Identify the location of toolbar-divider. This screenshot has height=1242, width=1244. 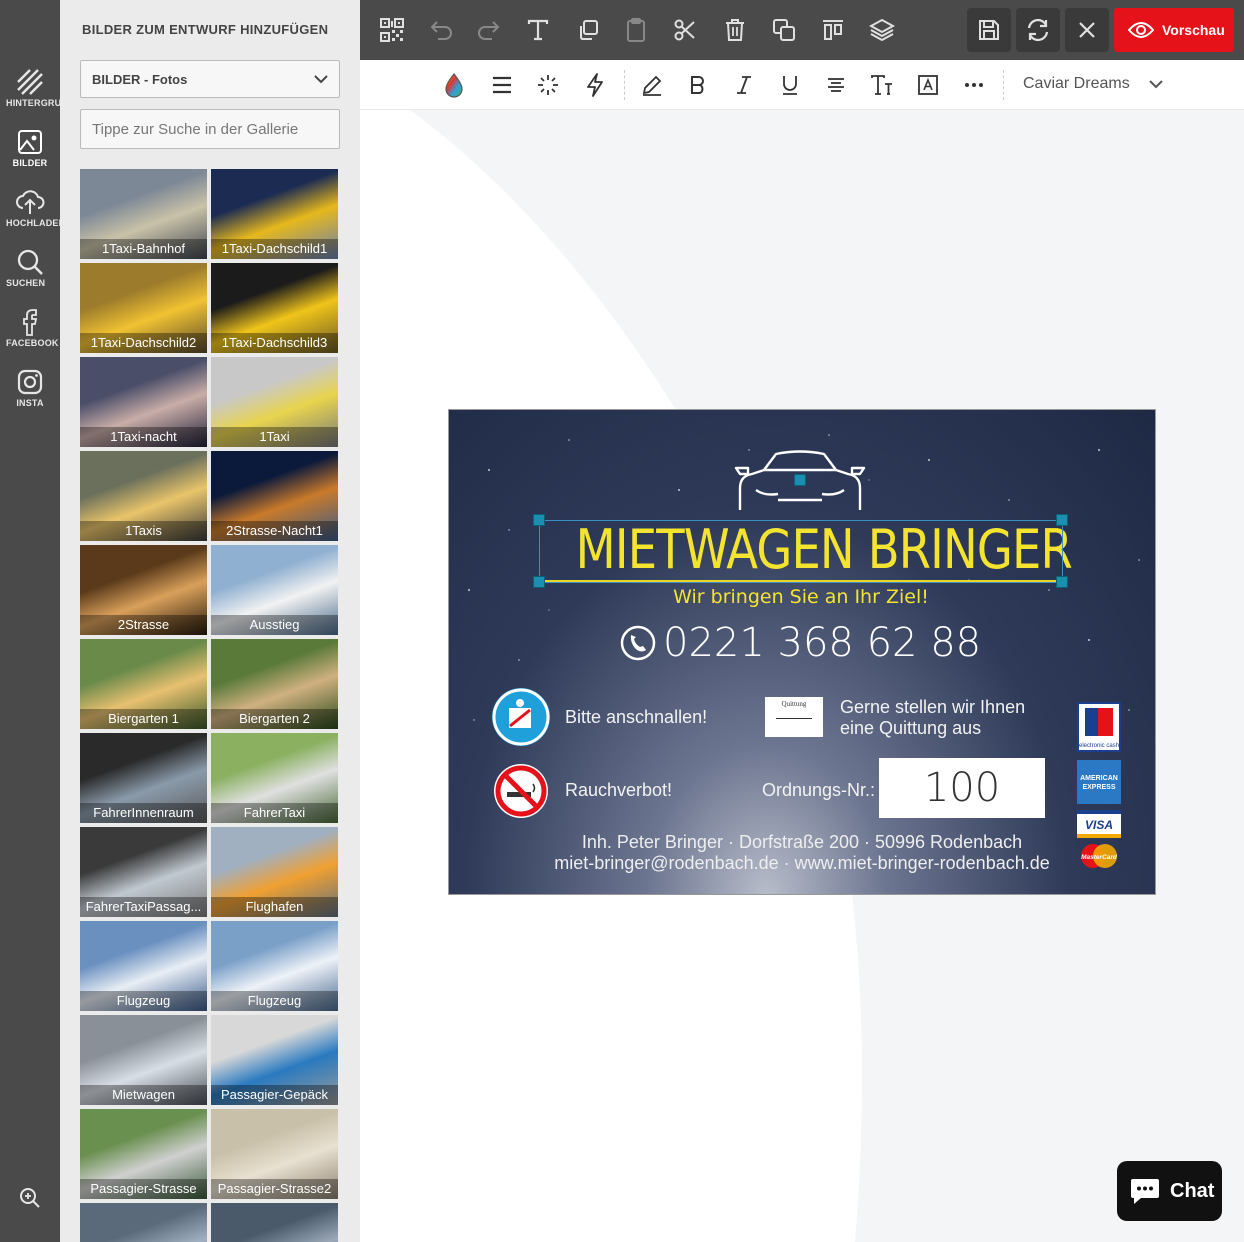
(1003, 85).